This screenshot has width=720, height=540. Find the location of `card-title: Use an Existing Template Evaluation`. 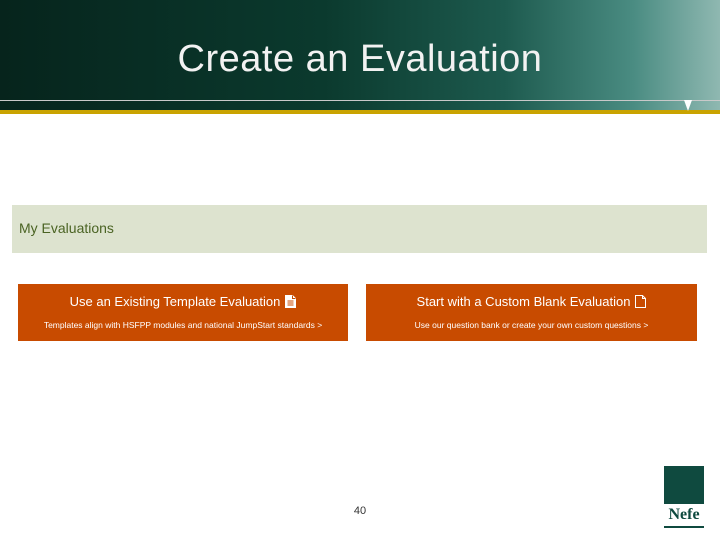

card-title: Use an Existing Template Evaluation is located at coordinates (183, 303).